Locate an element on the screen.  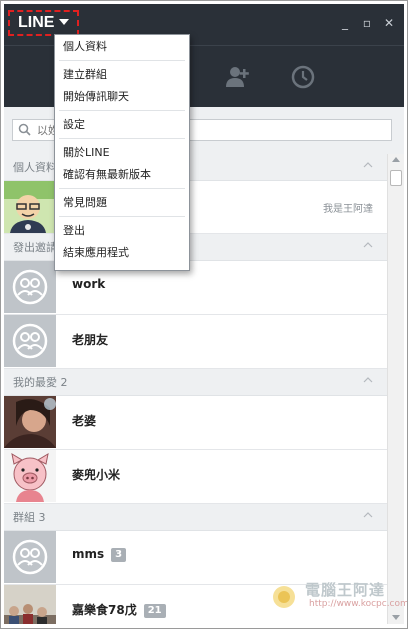
list-item: 老婆 is located at coordinates (195, 423).